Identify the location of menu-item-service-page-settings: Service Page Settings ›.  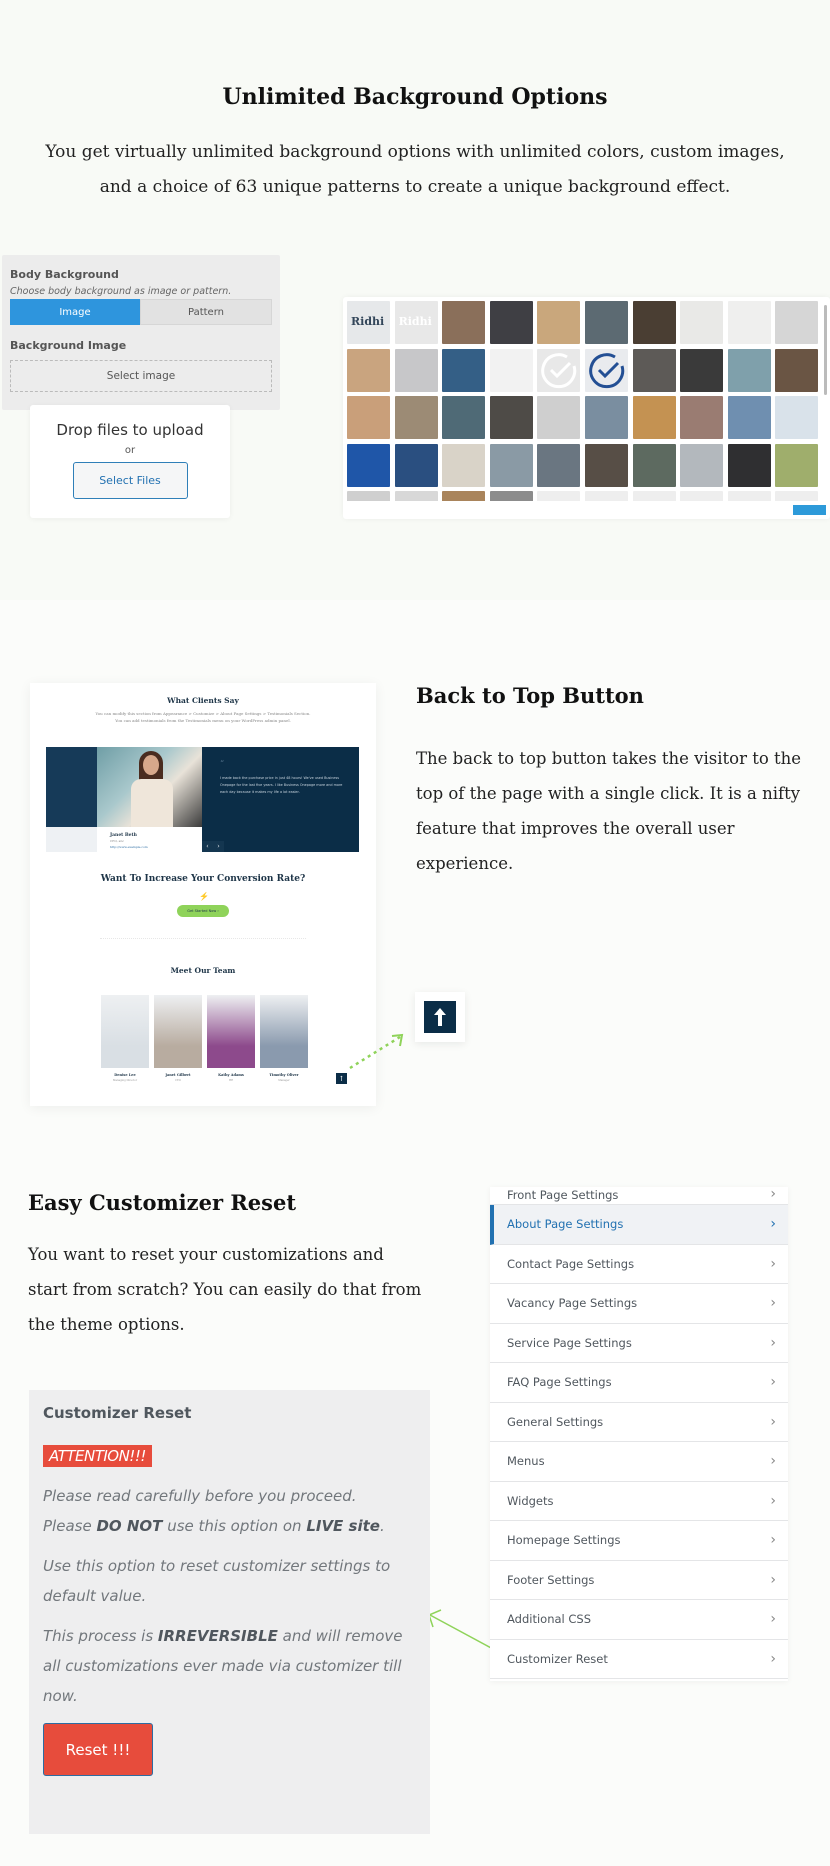
(639, 1343).